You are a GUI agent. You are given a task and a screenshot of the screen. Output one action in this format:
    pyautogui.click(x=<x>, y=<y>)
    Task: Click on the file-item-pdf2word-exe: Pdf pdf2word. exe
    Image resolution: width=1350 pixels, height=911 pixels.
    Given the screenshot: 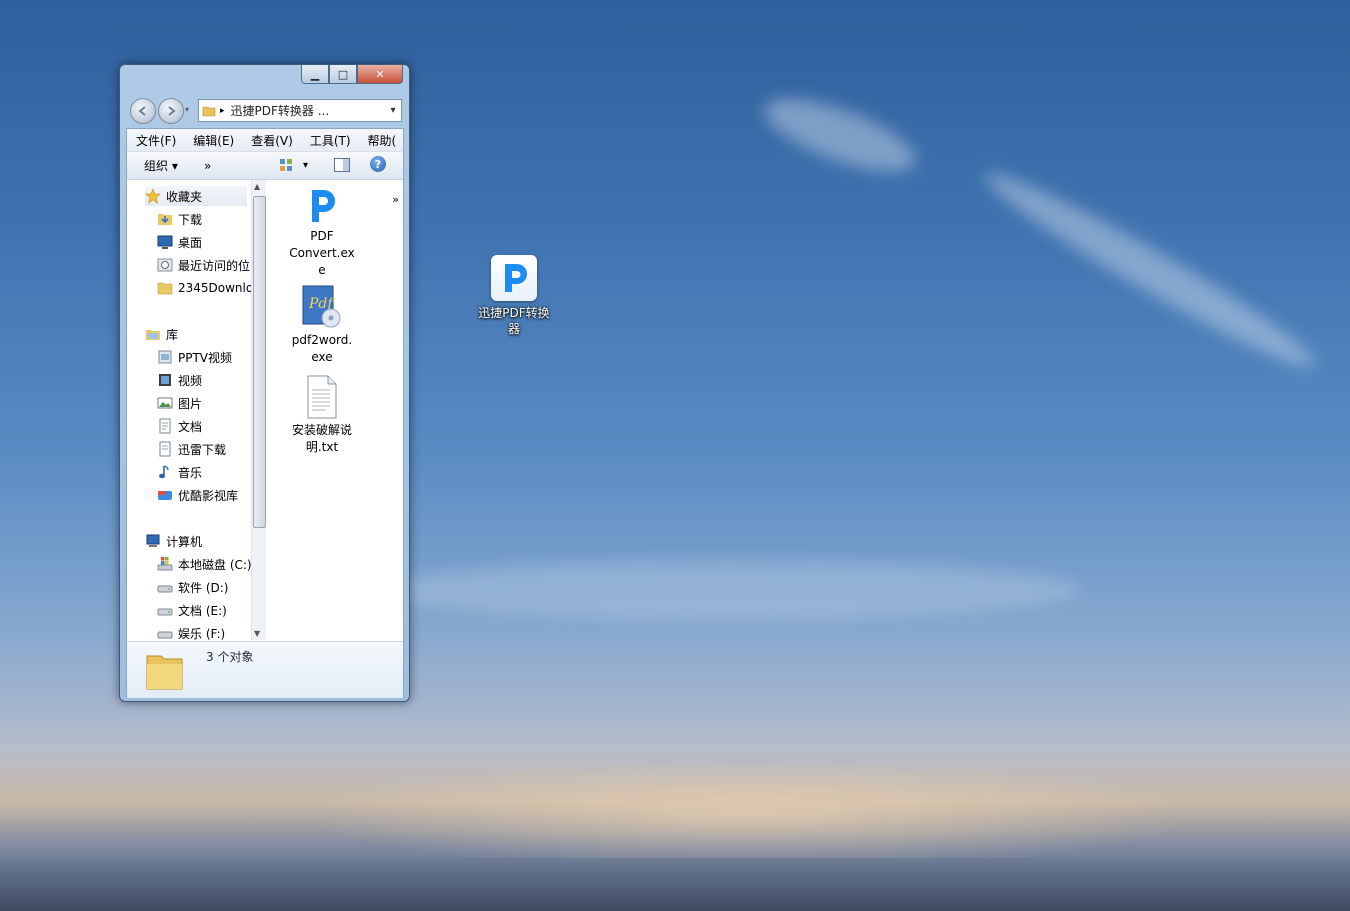 What is the action you would take?
    pyautogui.click(x=322, y=325)
    